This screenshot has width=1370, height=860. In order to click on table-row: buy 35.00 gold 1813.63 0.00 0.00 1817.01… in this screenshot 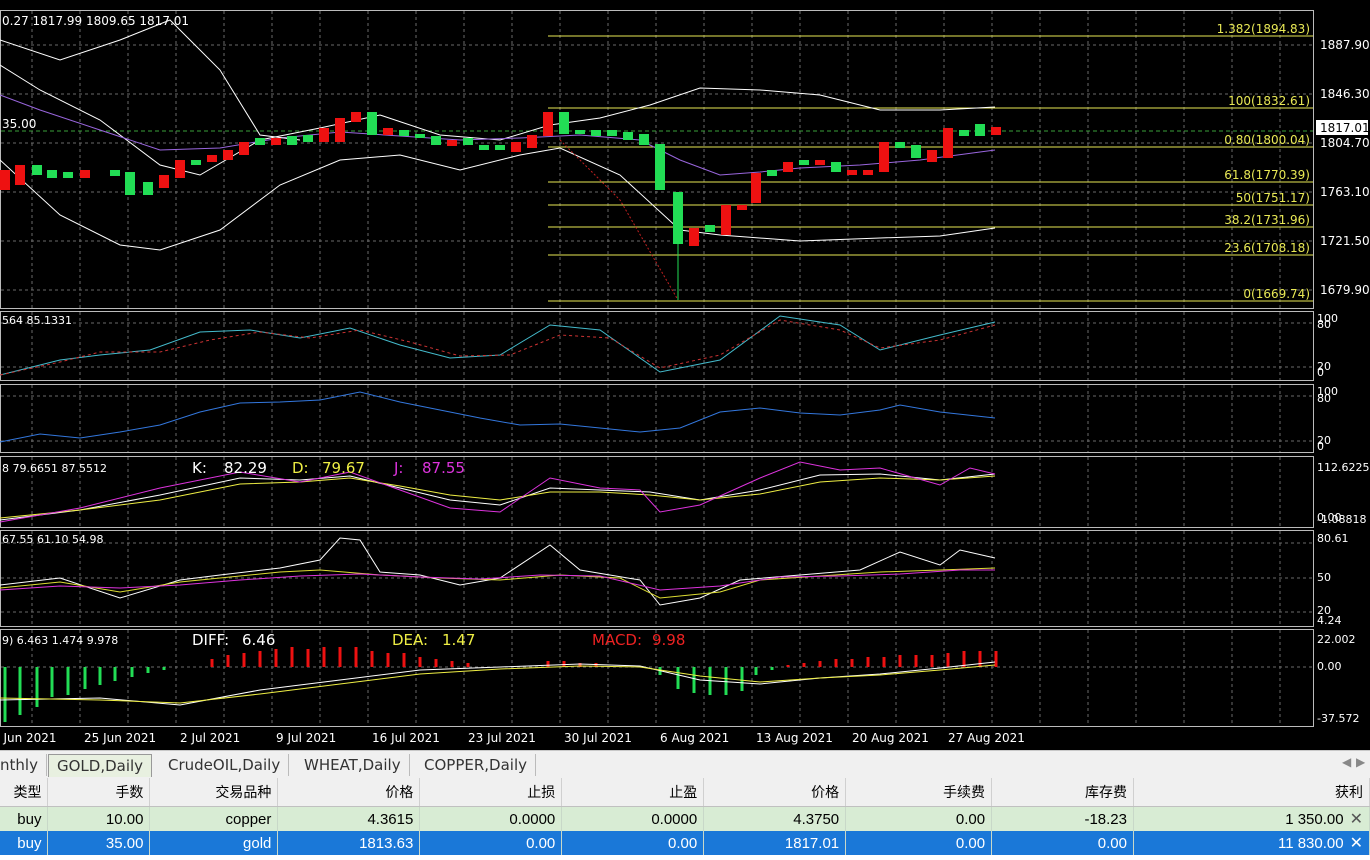, I will do `click(685, 843)`.